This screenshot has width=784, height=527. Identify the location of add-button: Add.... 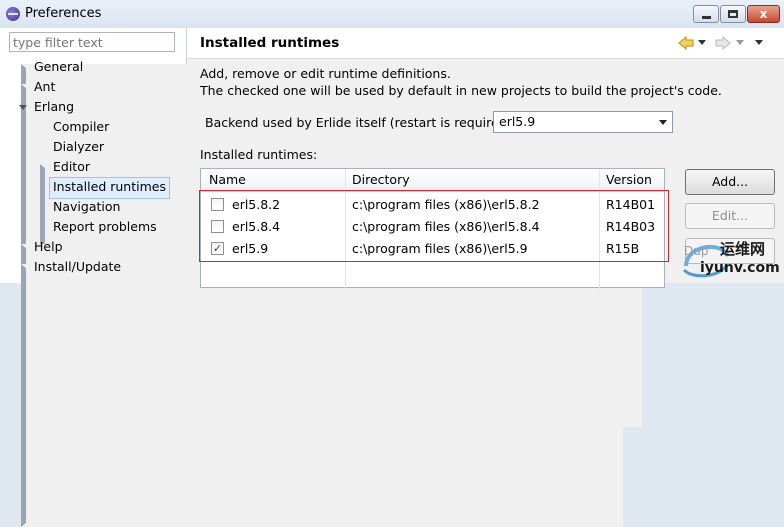
(730, 182).